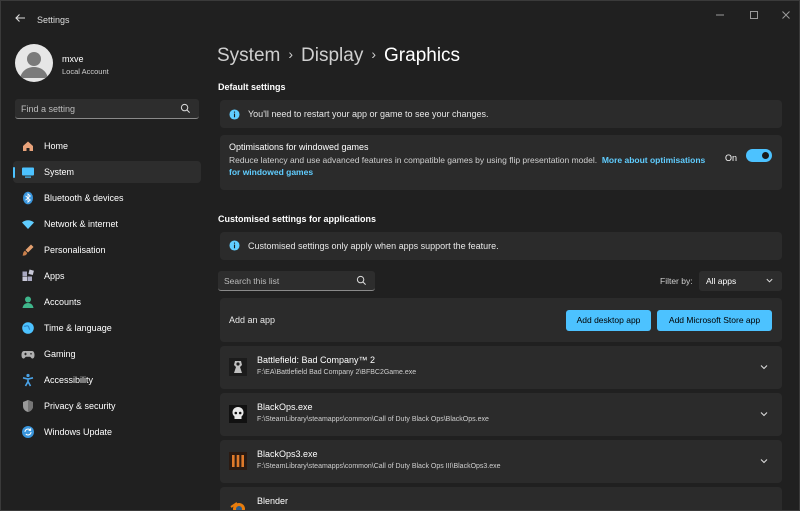 Image resolution: width=800 pixels, height=511 pixels. I want to click on search-list-box, so click(296, 281).